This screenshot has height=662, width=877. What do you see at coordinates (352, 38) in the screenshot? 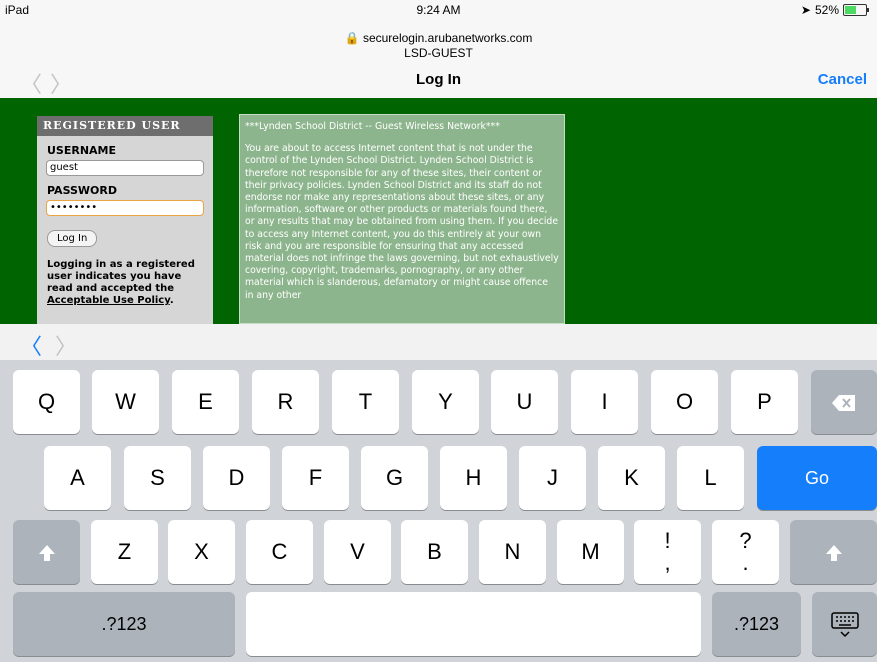
I see `lock-icon: 🔒` at bounding box center [352, 38].